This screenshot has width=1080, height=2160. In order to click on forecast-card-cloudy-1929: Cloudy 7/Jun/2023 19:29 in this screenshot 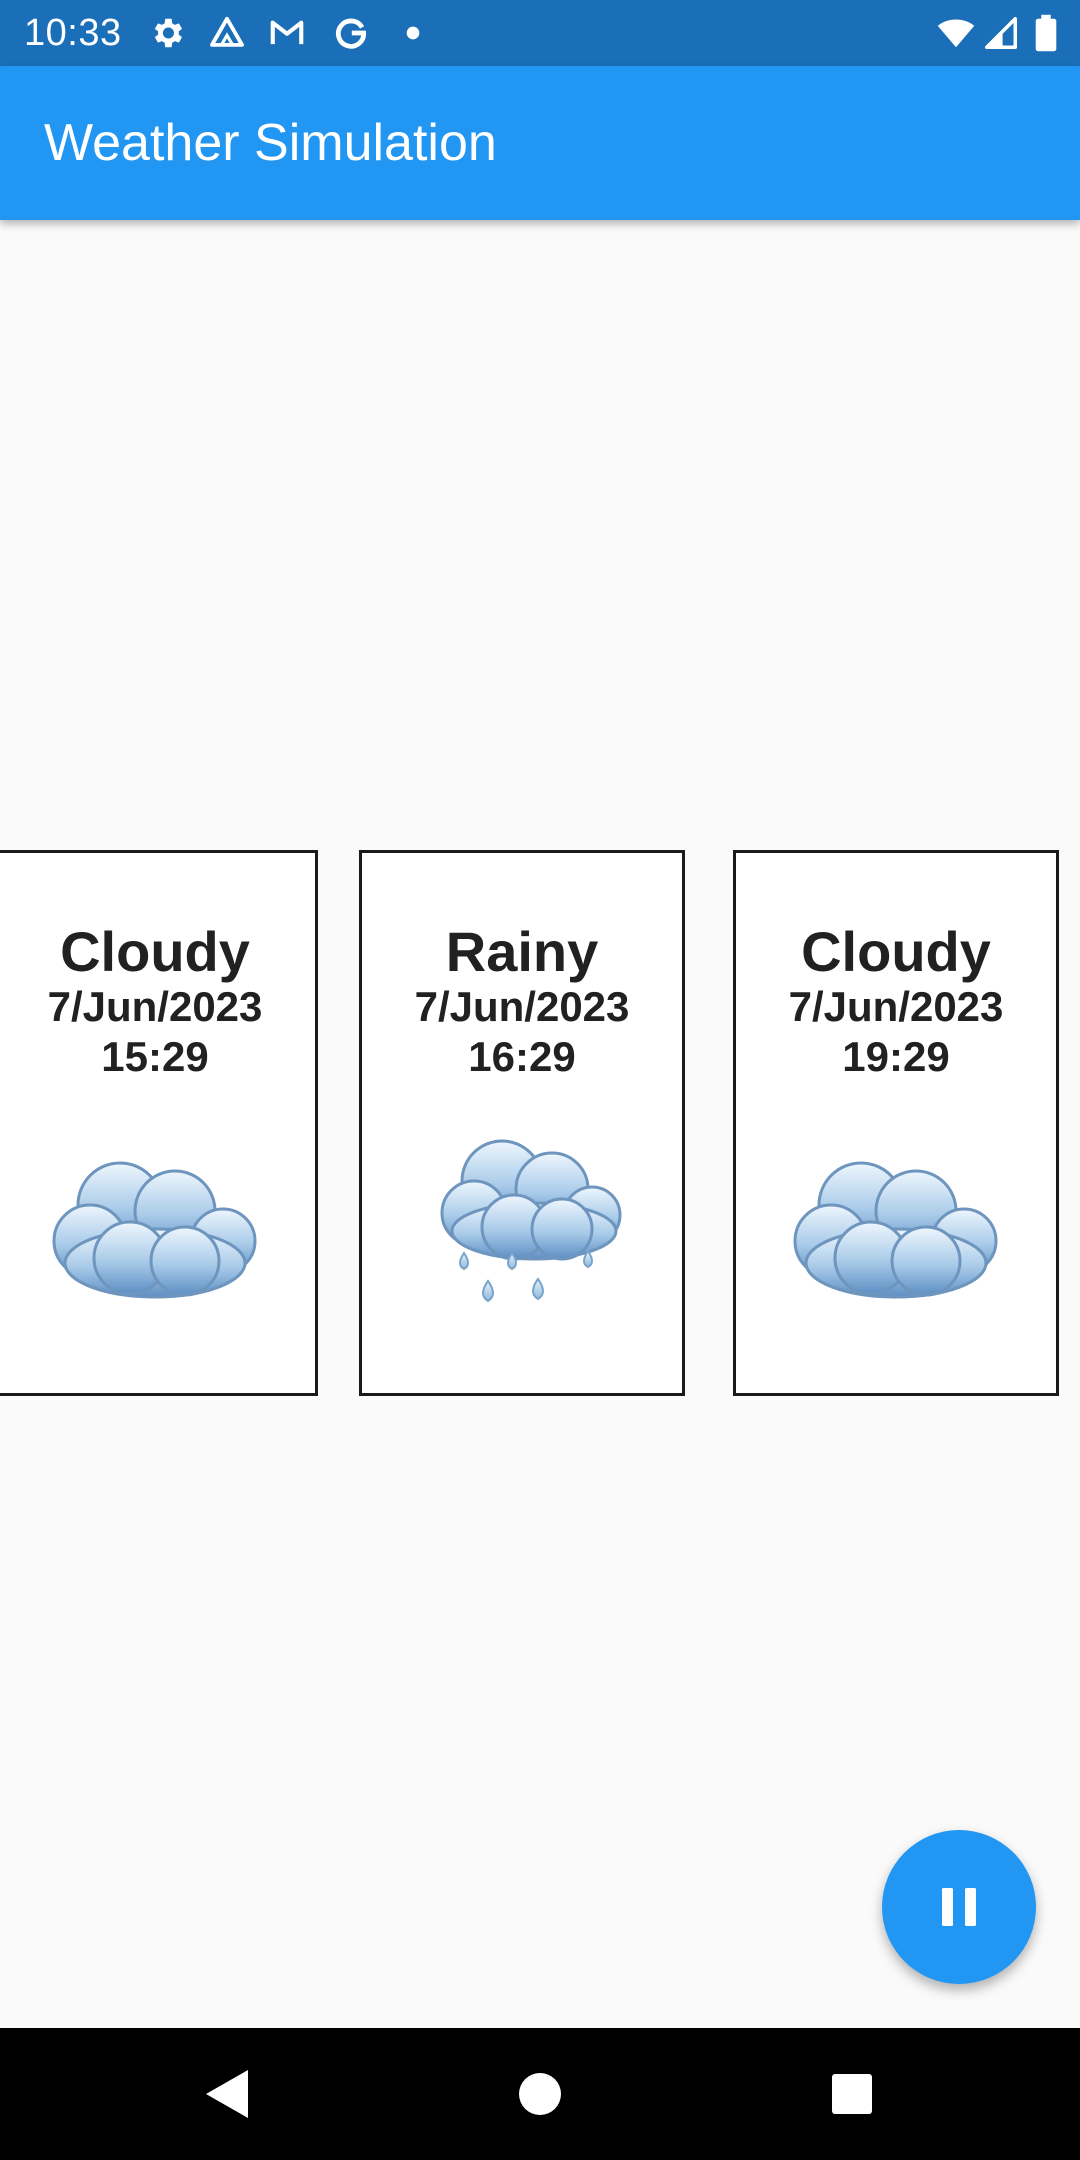, I will do `click(896, 1123)`.